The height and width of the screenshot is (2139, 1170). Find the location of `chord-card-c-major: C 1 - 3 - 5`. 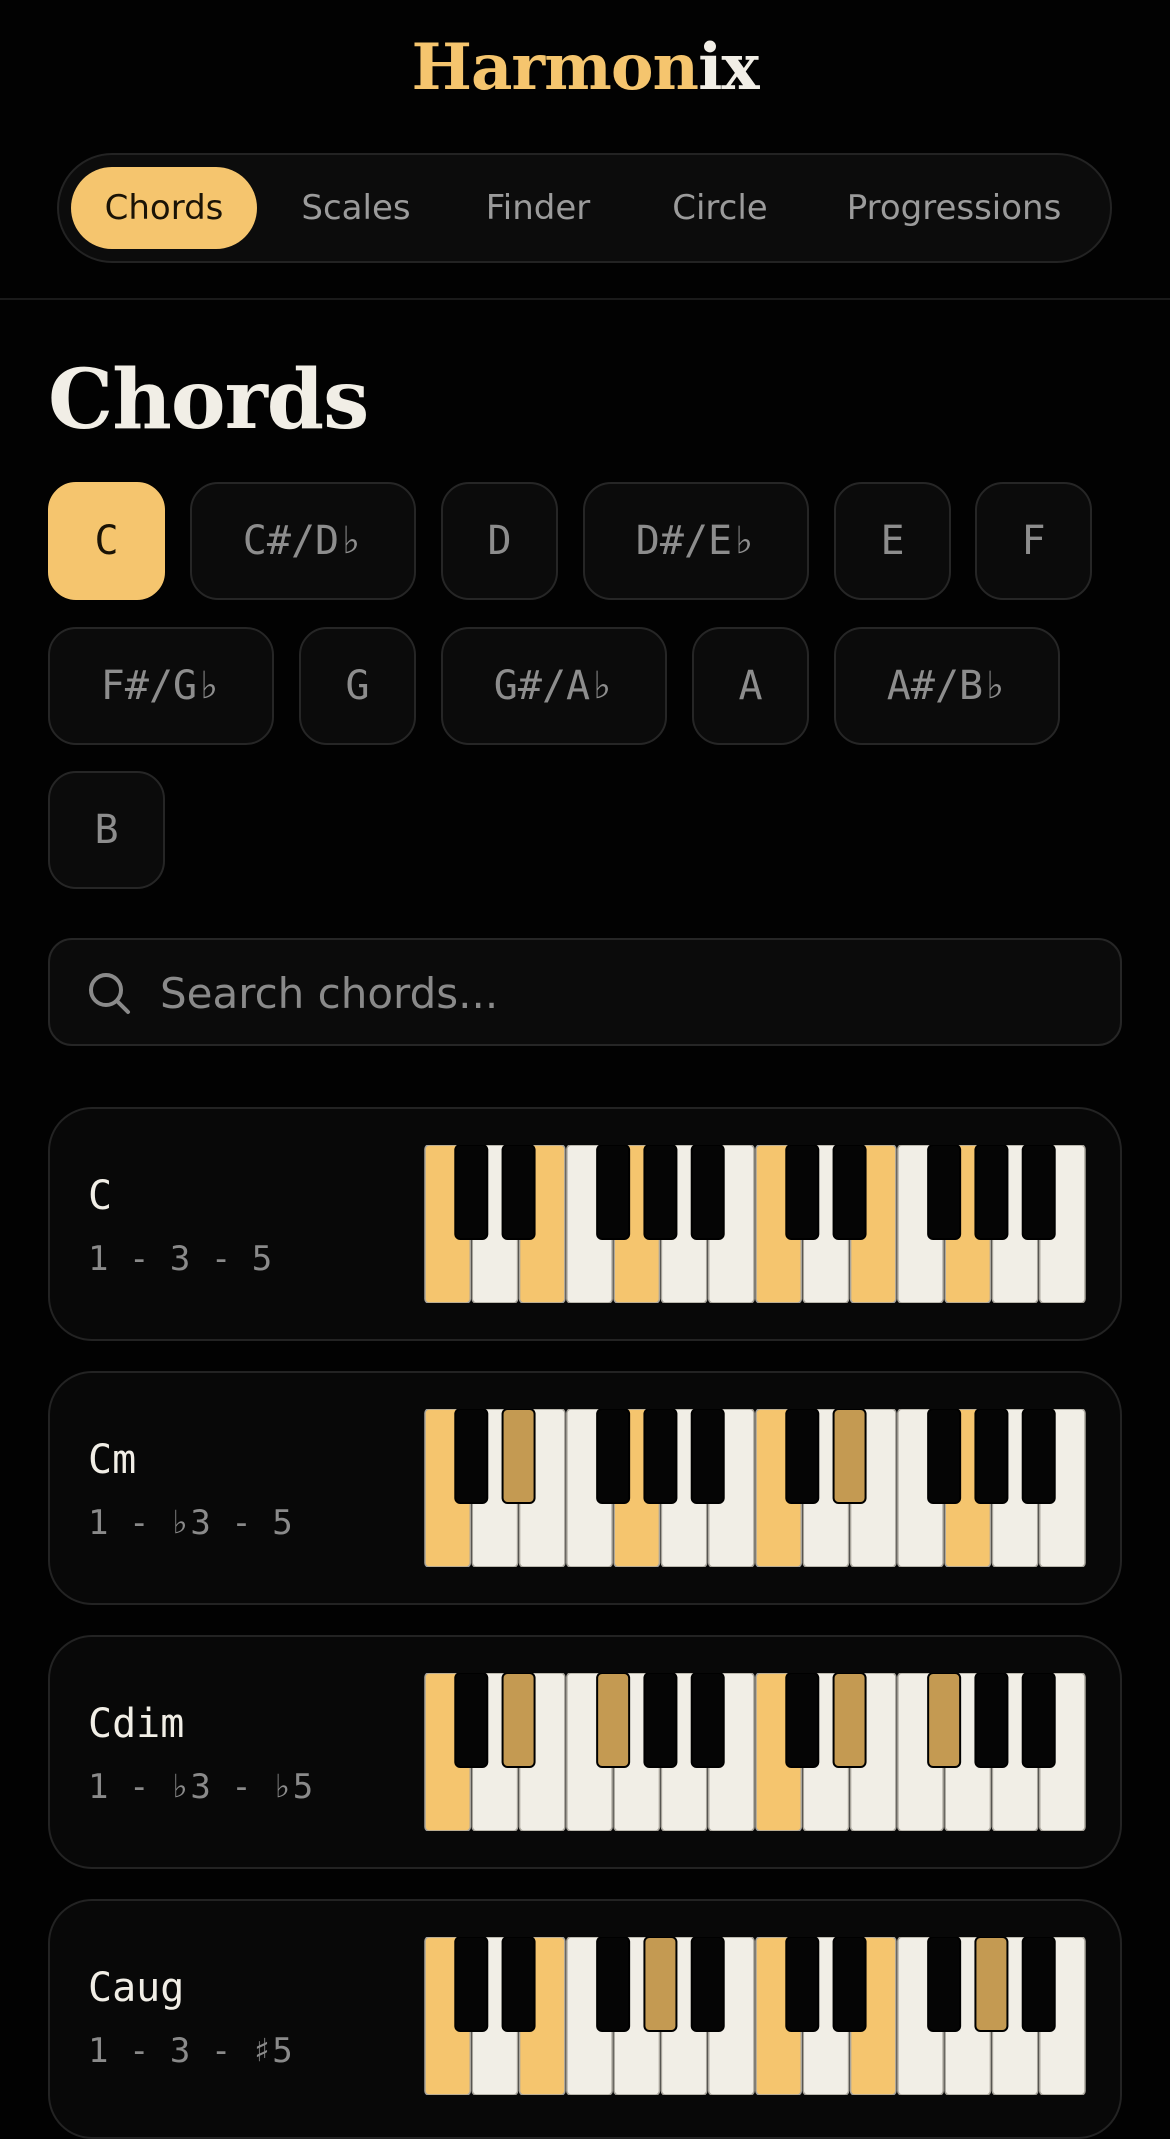

chord-card-c-major: C 1 - 3 - 5 is located at coordinates (585, 1224).